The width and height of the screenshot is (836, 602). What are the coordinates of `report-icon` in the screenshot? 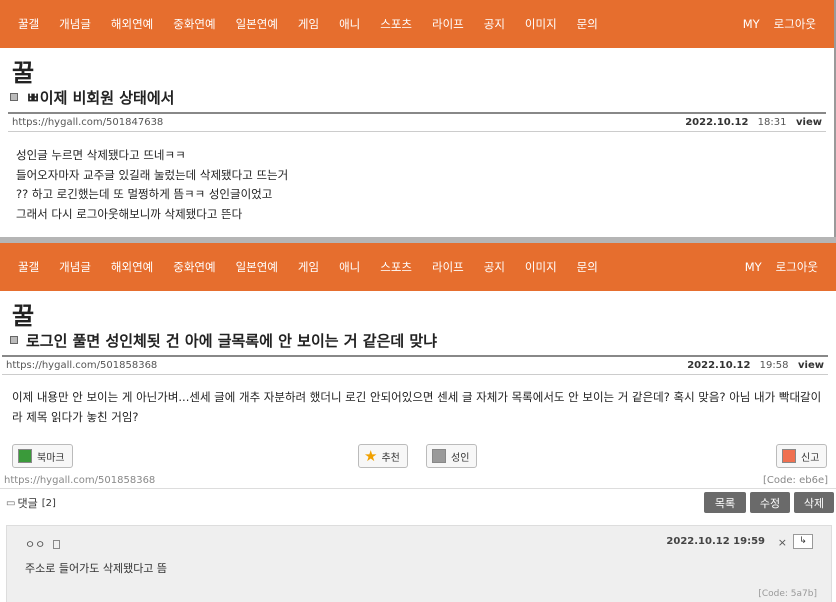 It's located at (789, 456).